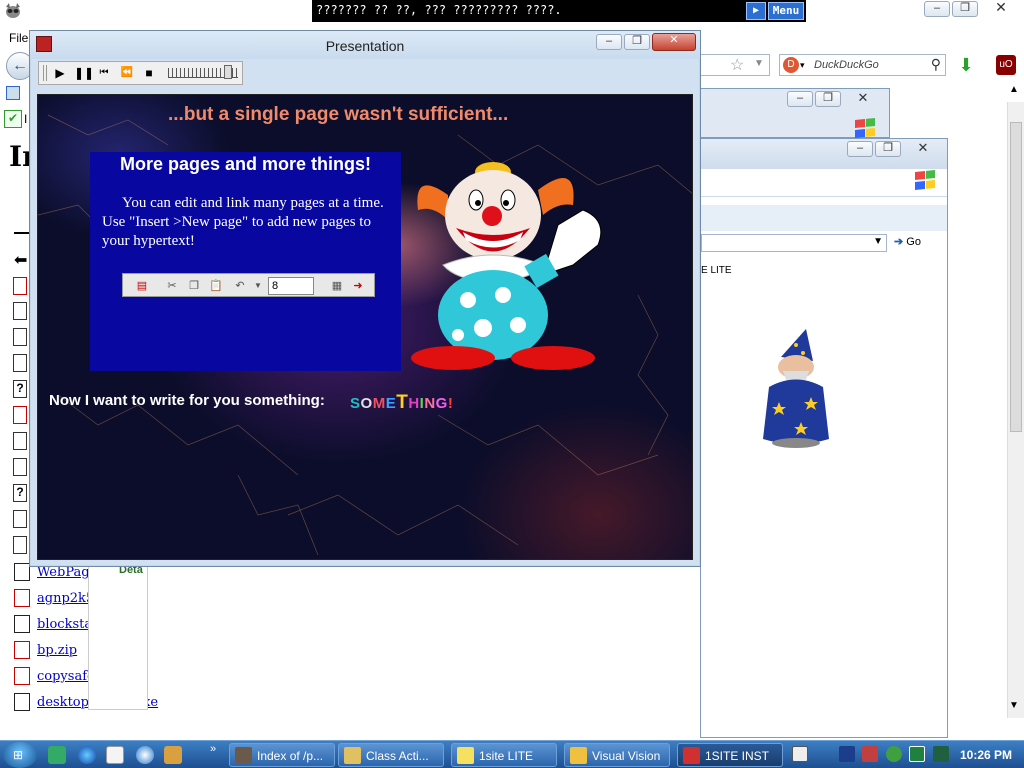 Image resolution: width=1024 pixels, height=768 pixels. Describe the element at coordinates (248, 285) in the screenshot. I see `editor-toolbar-preview: ▤ ✂ ❐ 📋 ↶ ▼ 8 ▦ ➜` at that location.